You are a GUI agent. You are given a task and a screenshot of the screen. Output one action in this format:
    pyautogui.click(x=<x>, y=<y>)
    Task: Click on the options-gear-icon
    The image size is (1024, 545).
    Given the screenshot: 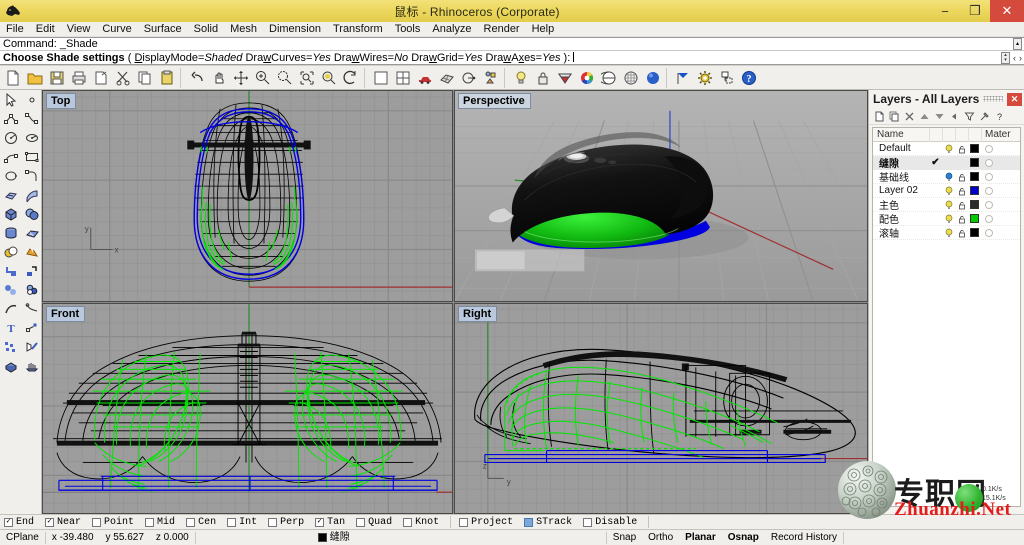 What is the action you would take?
    pyautogui.click(x=705, y=78)
    